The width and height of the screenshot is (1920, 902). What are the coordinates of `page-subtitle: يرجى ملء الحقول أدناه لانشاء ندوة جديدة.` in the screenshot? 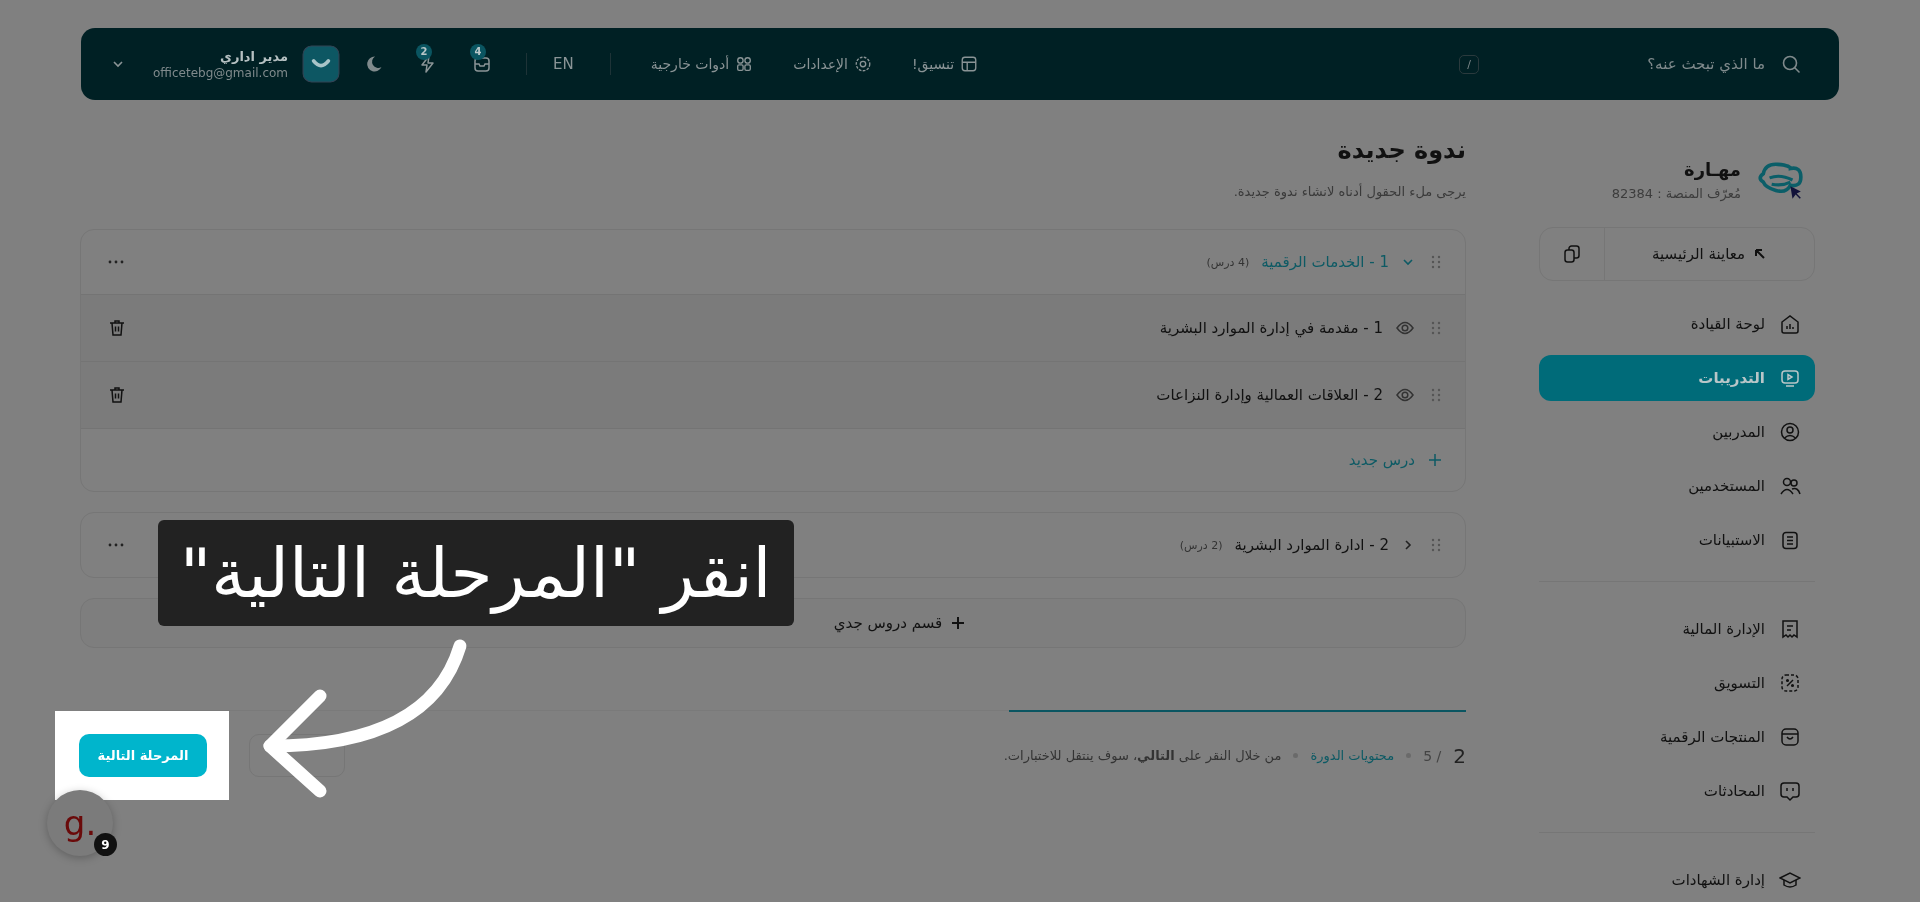 It's located at (1349, 191).